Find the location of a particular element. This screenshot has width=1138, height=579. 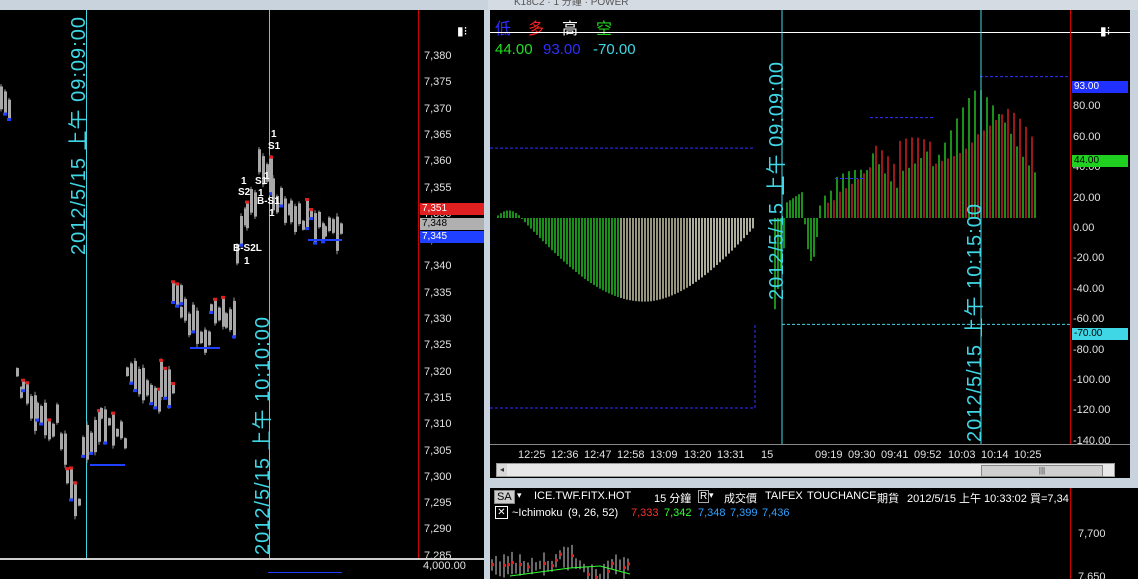

y-tick: 7,370 is located at coordinates (438, 108).